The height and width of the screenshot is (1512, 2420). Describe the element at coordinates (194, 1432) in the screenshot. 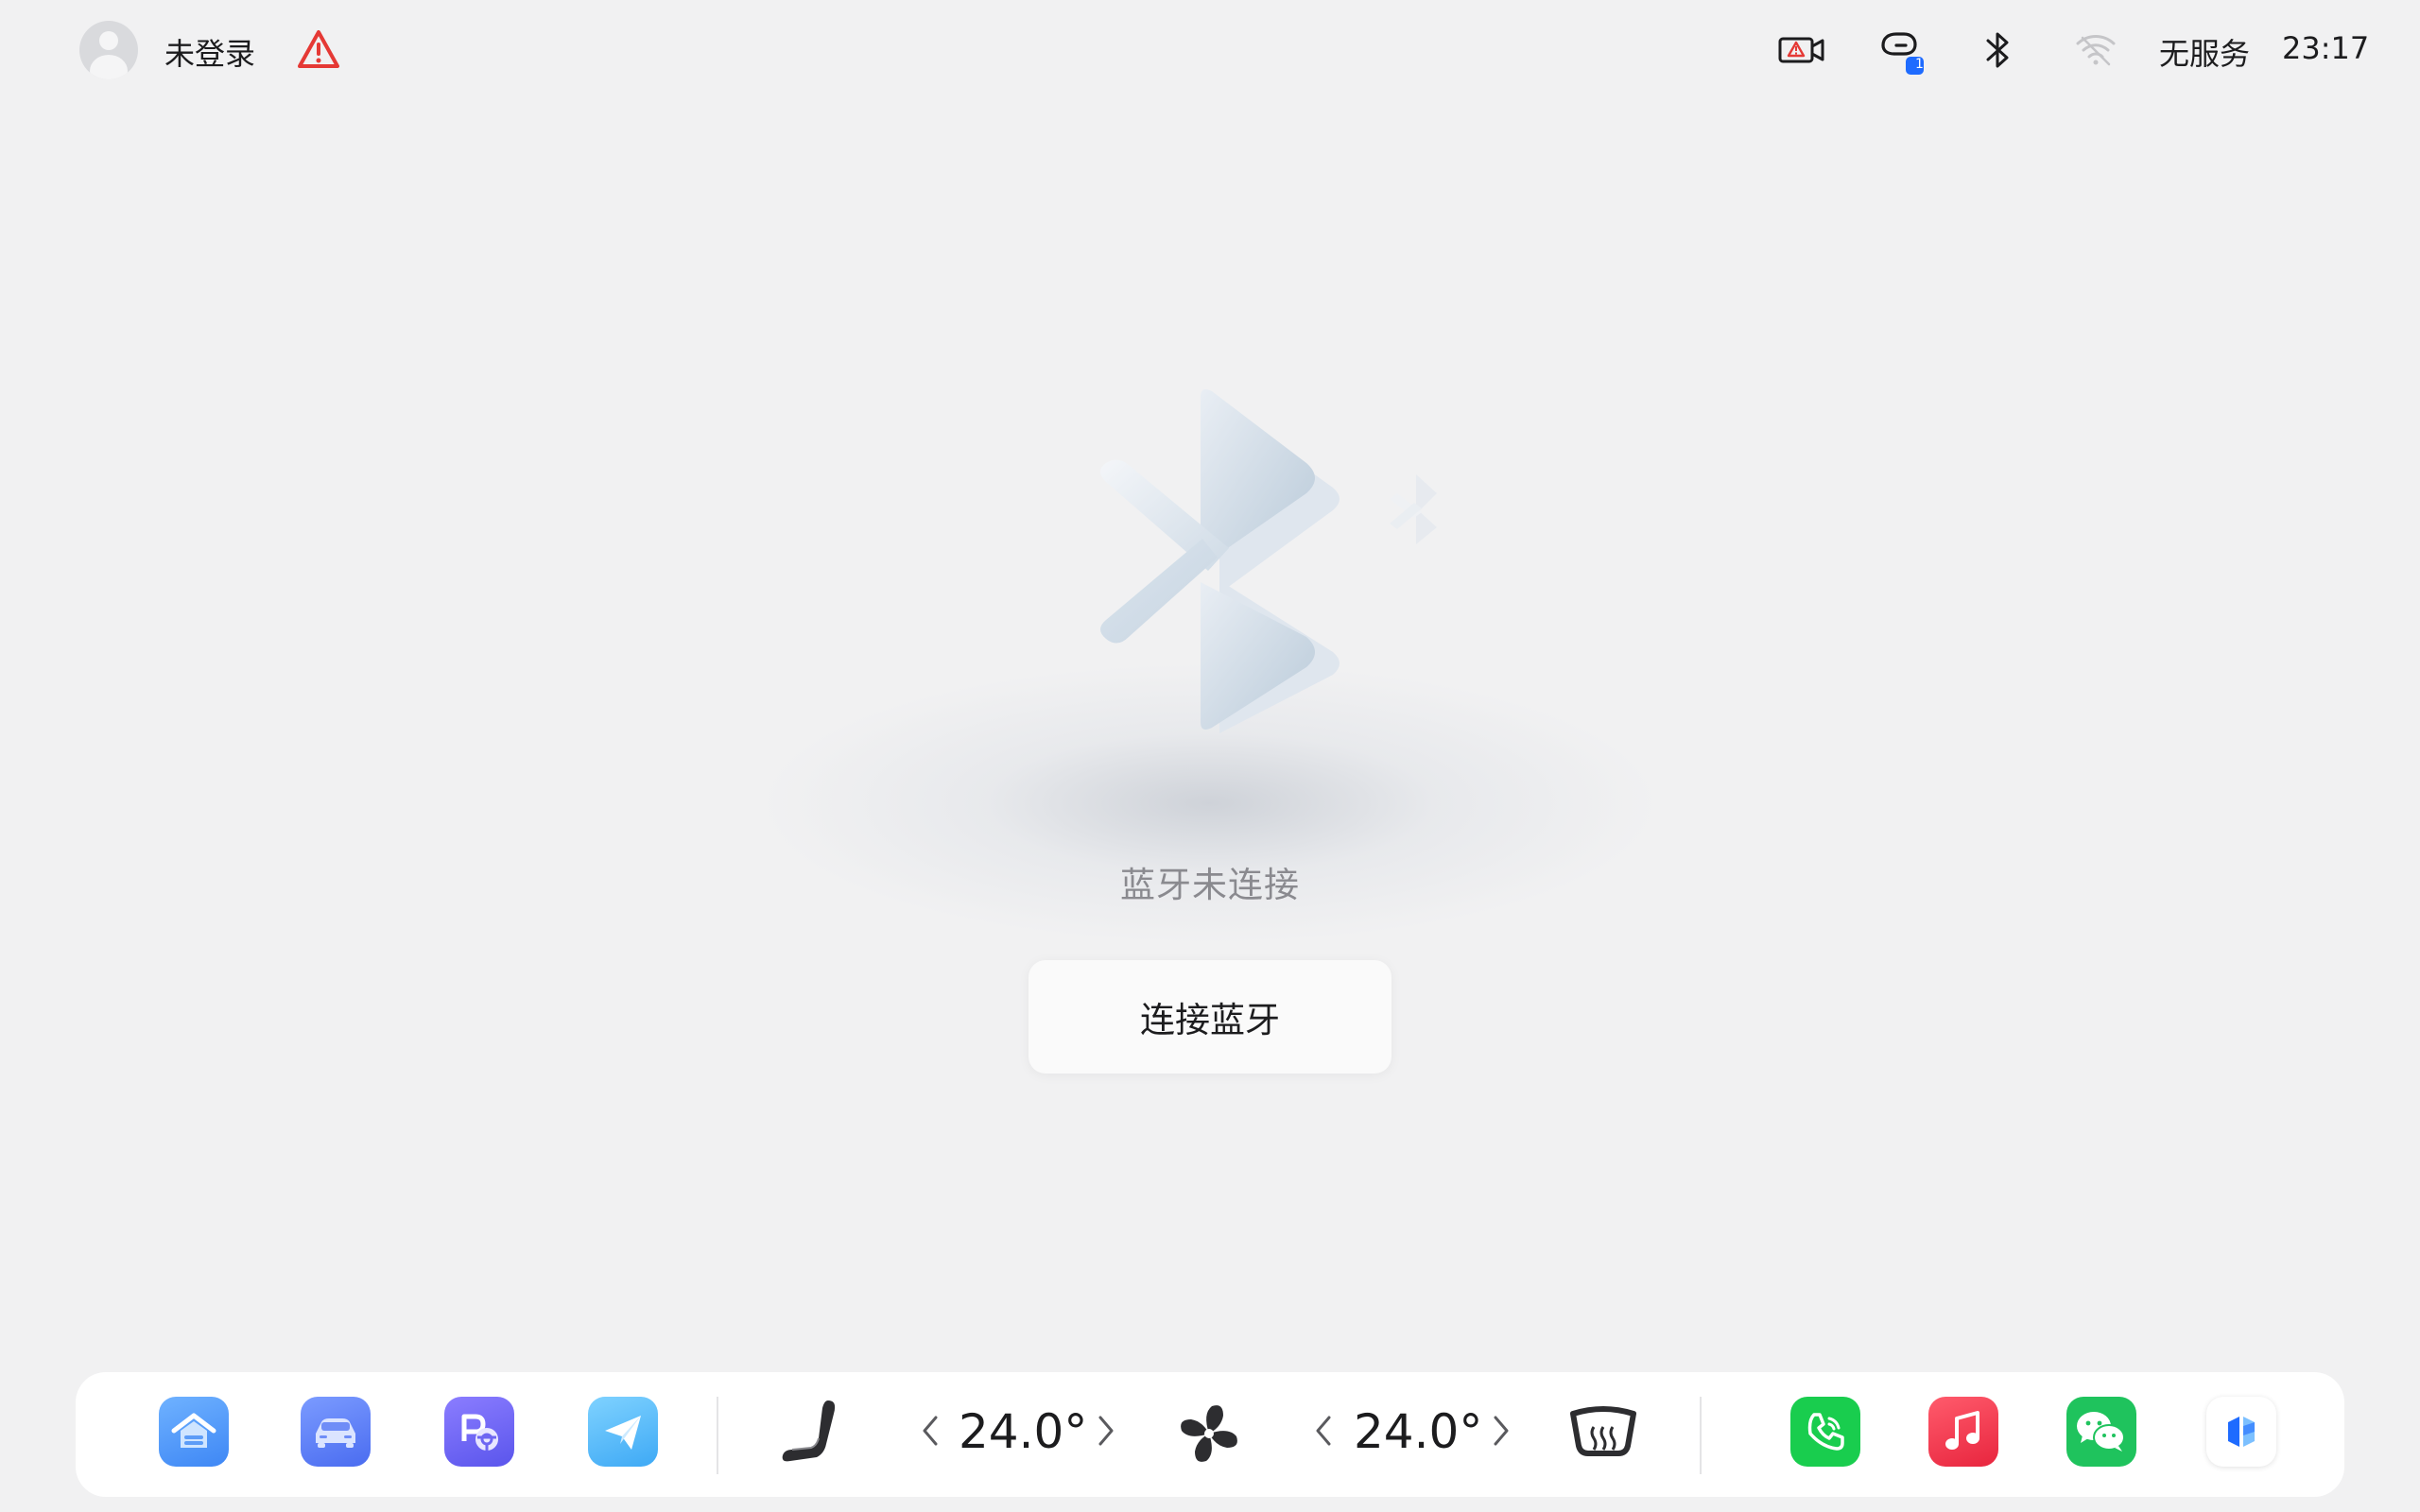

I see `home-app-icon` at that location.